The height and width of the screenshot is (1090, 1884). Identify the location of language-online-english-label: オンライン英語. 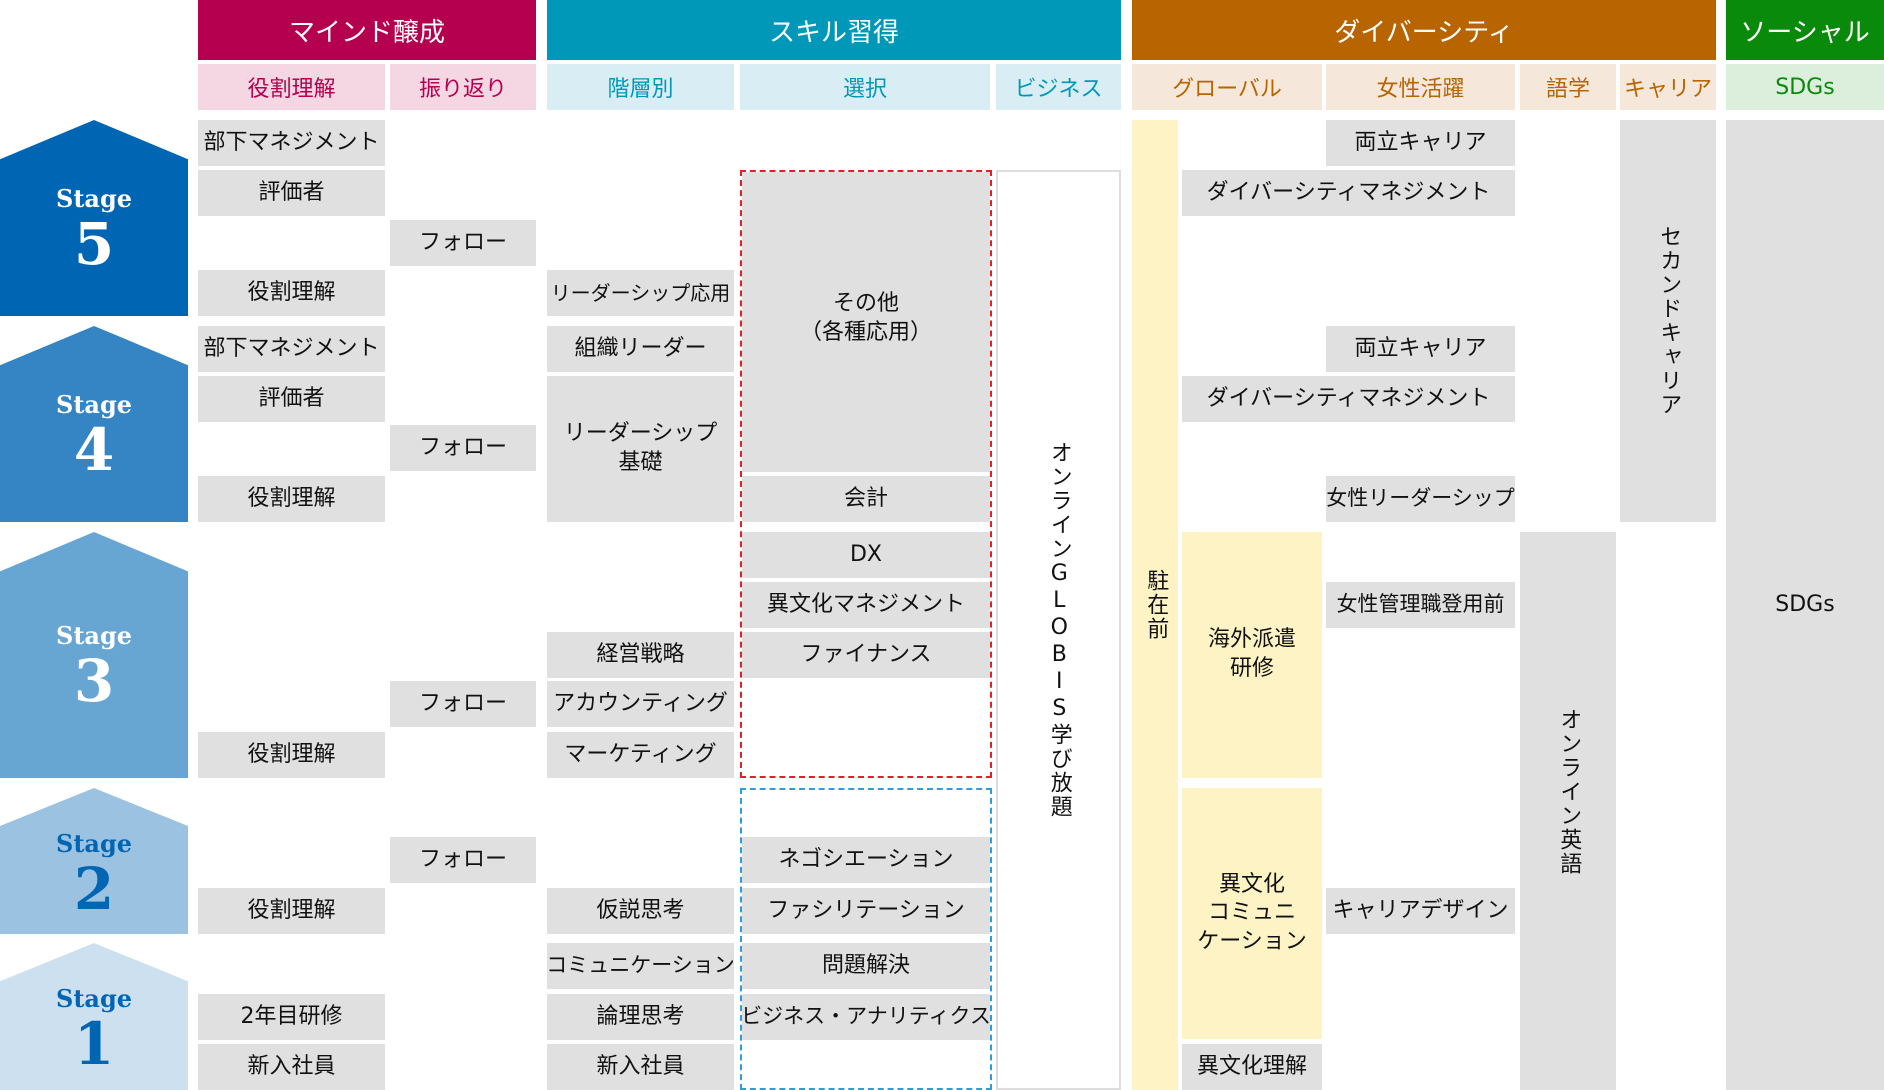
(1569, 792).